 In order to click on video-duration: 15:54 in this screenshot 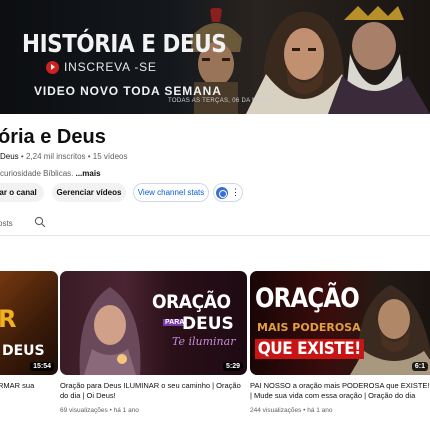, I will do `click(42, 366)`.